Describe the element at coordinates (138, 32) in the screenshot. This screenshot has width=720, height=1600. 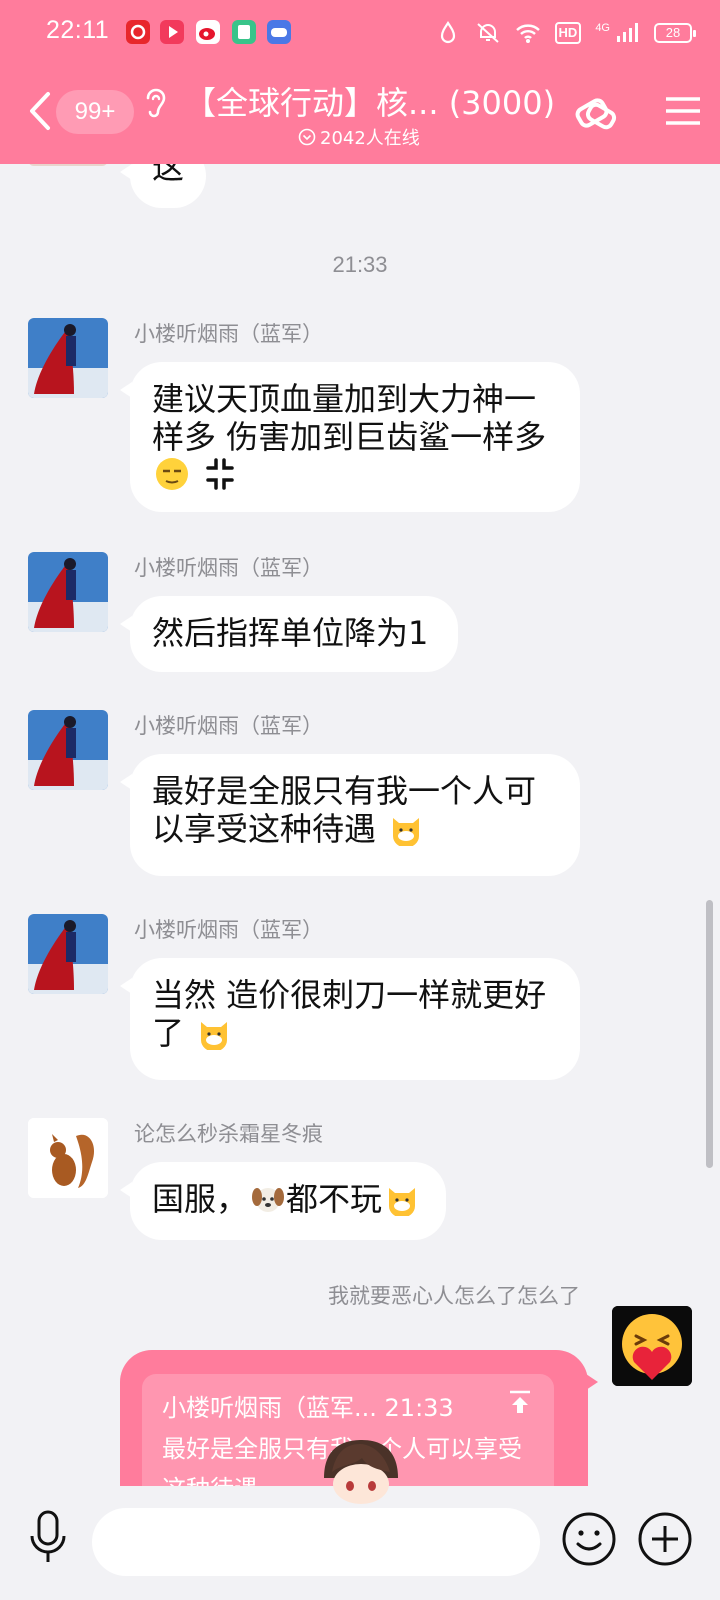
I see `netease-music-notification-icon` at that location.